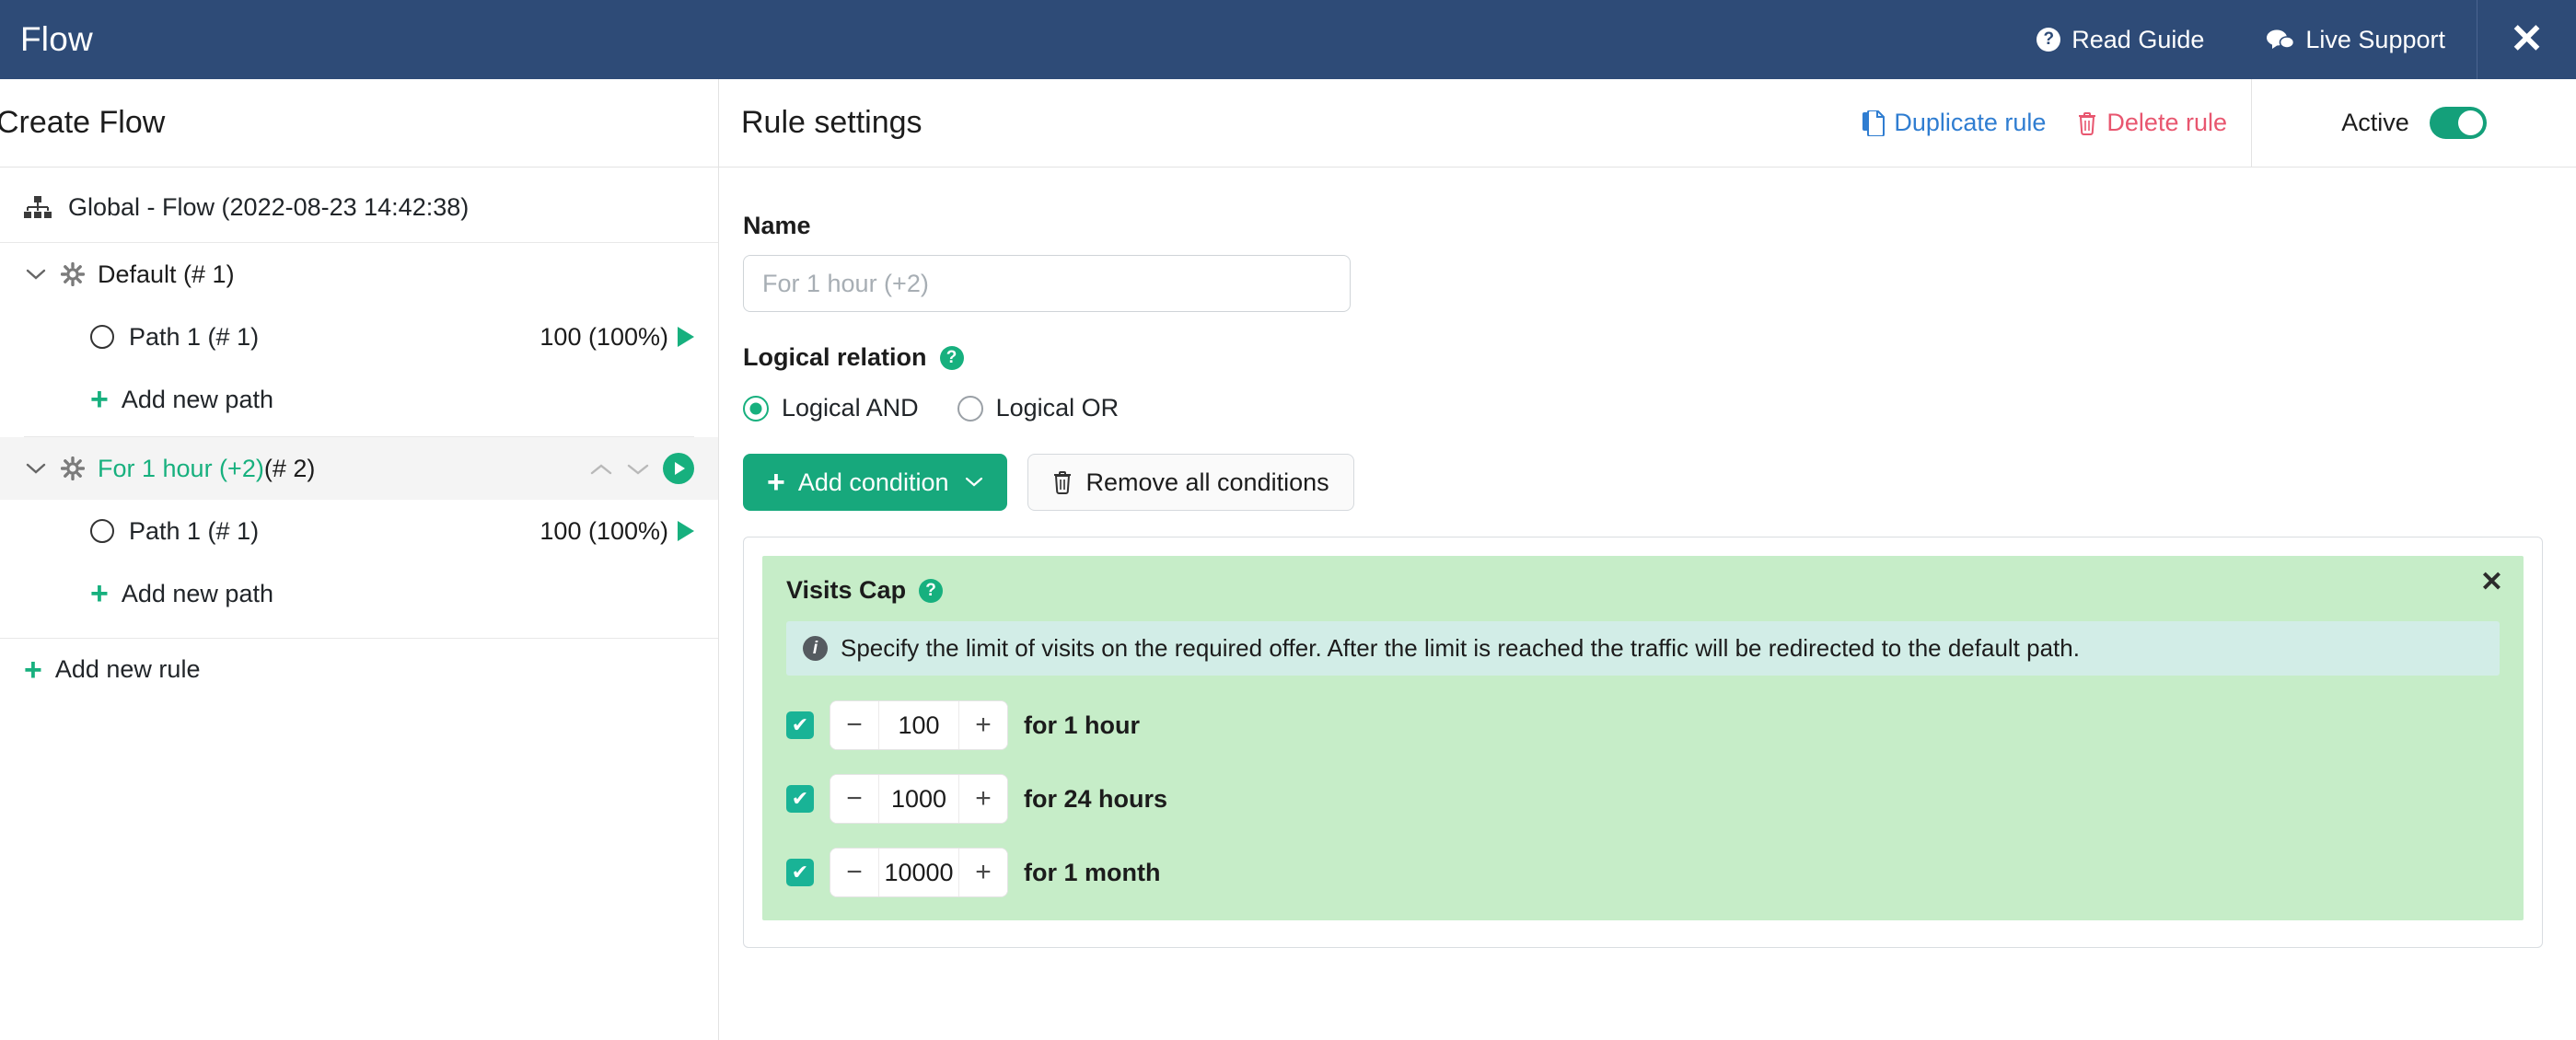 The image size is (2576, 1040). Describe the element at coordinates (289, 468) in the screenshot. I see `rule-index-label: (# 2)` at that location.